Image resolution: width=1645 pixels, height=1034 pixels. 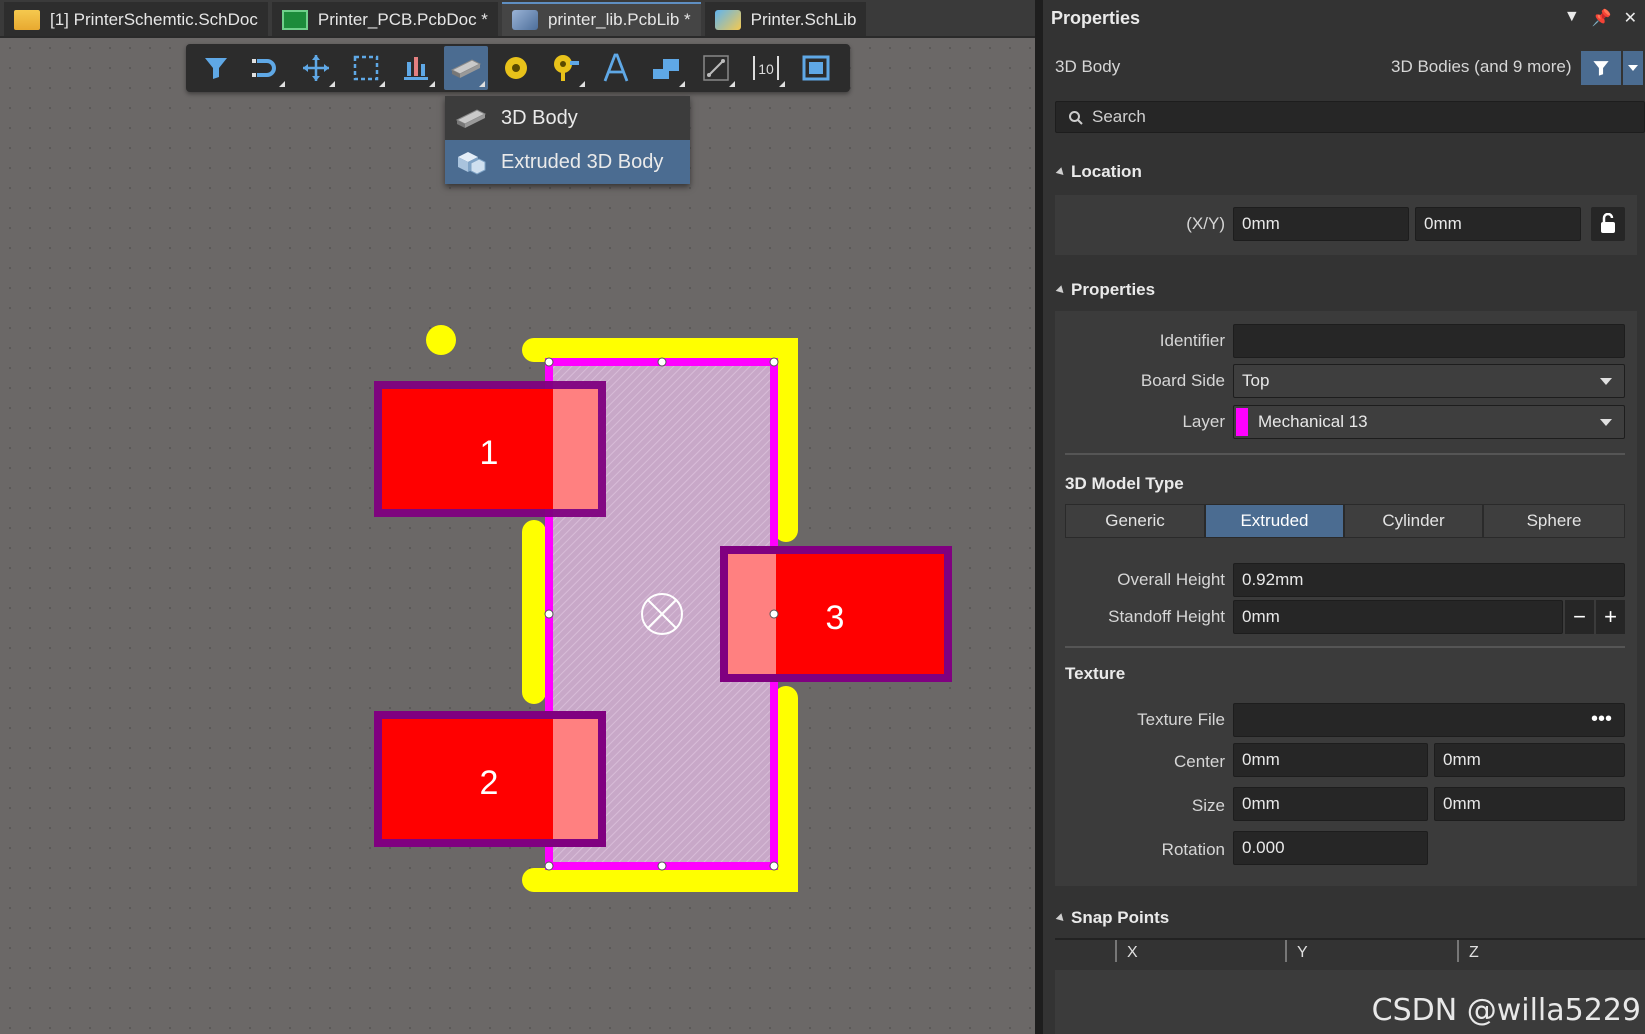 What do you see at coordinates (266, 68) in the screenshot?
I see `interactive-routing-button` at bounding box center [266, 68].